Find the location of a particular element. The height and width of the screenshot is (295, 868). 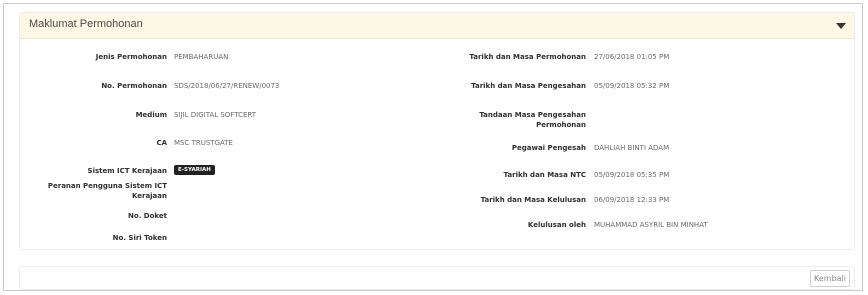

panel-header: Maklumat Permohonan is located at coordinates (437, 26).